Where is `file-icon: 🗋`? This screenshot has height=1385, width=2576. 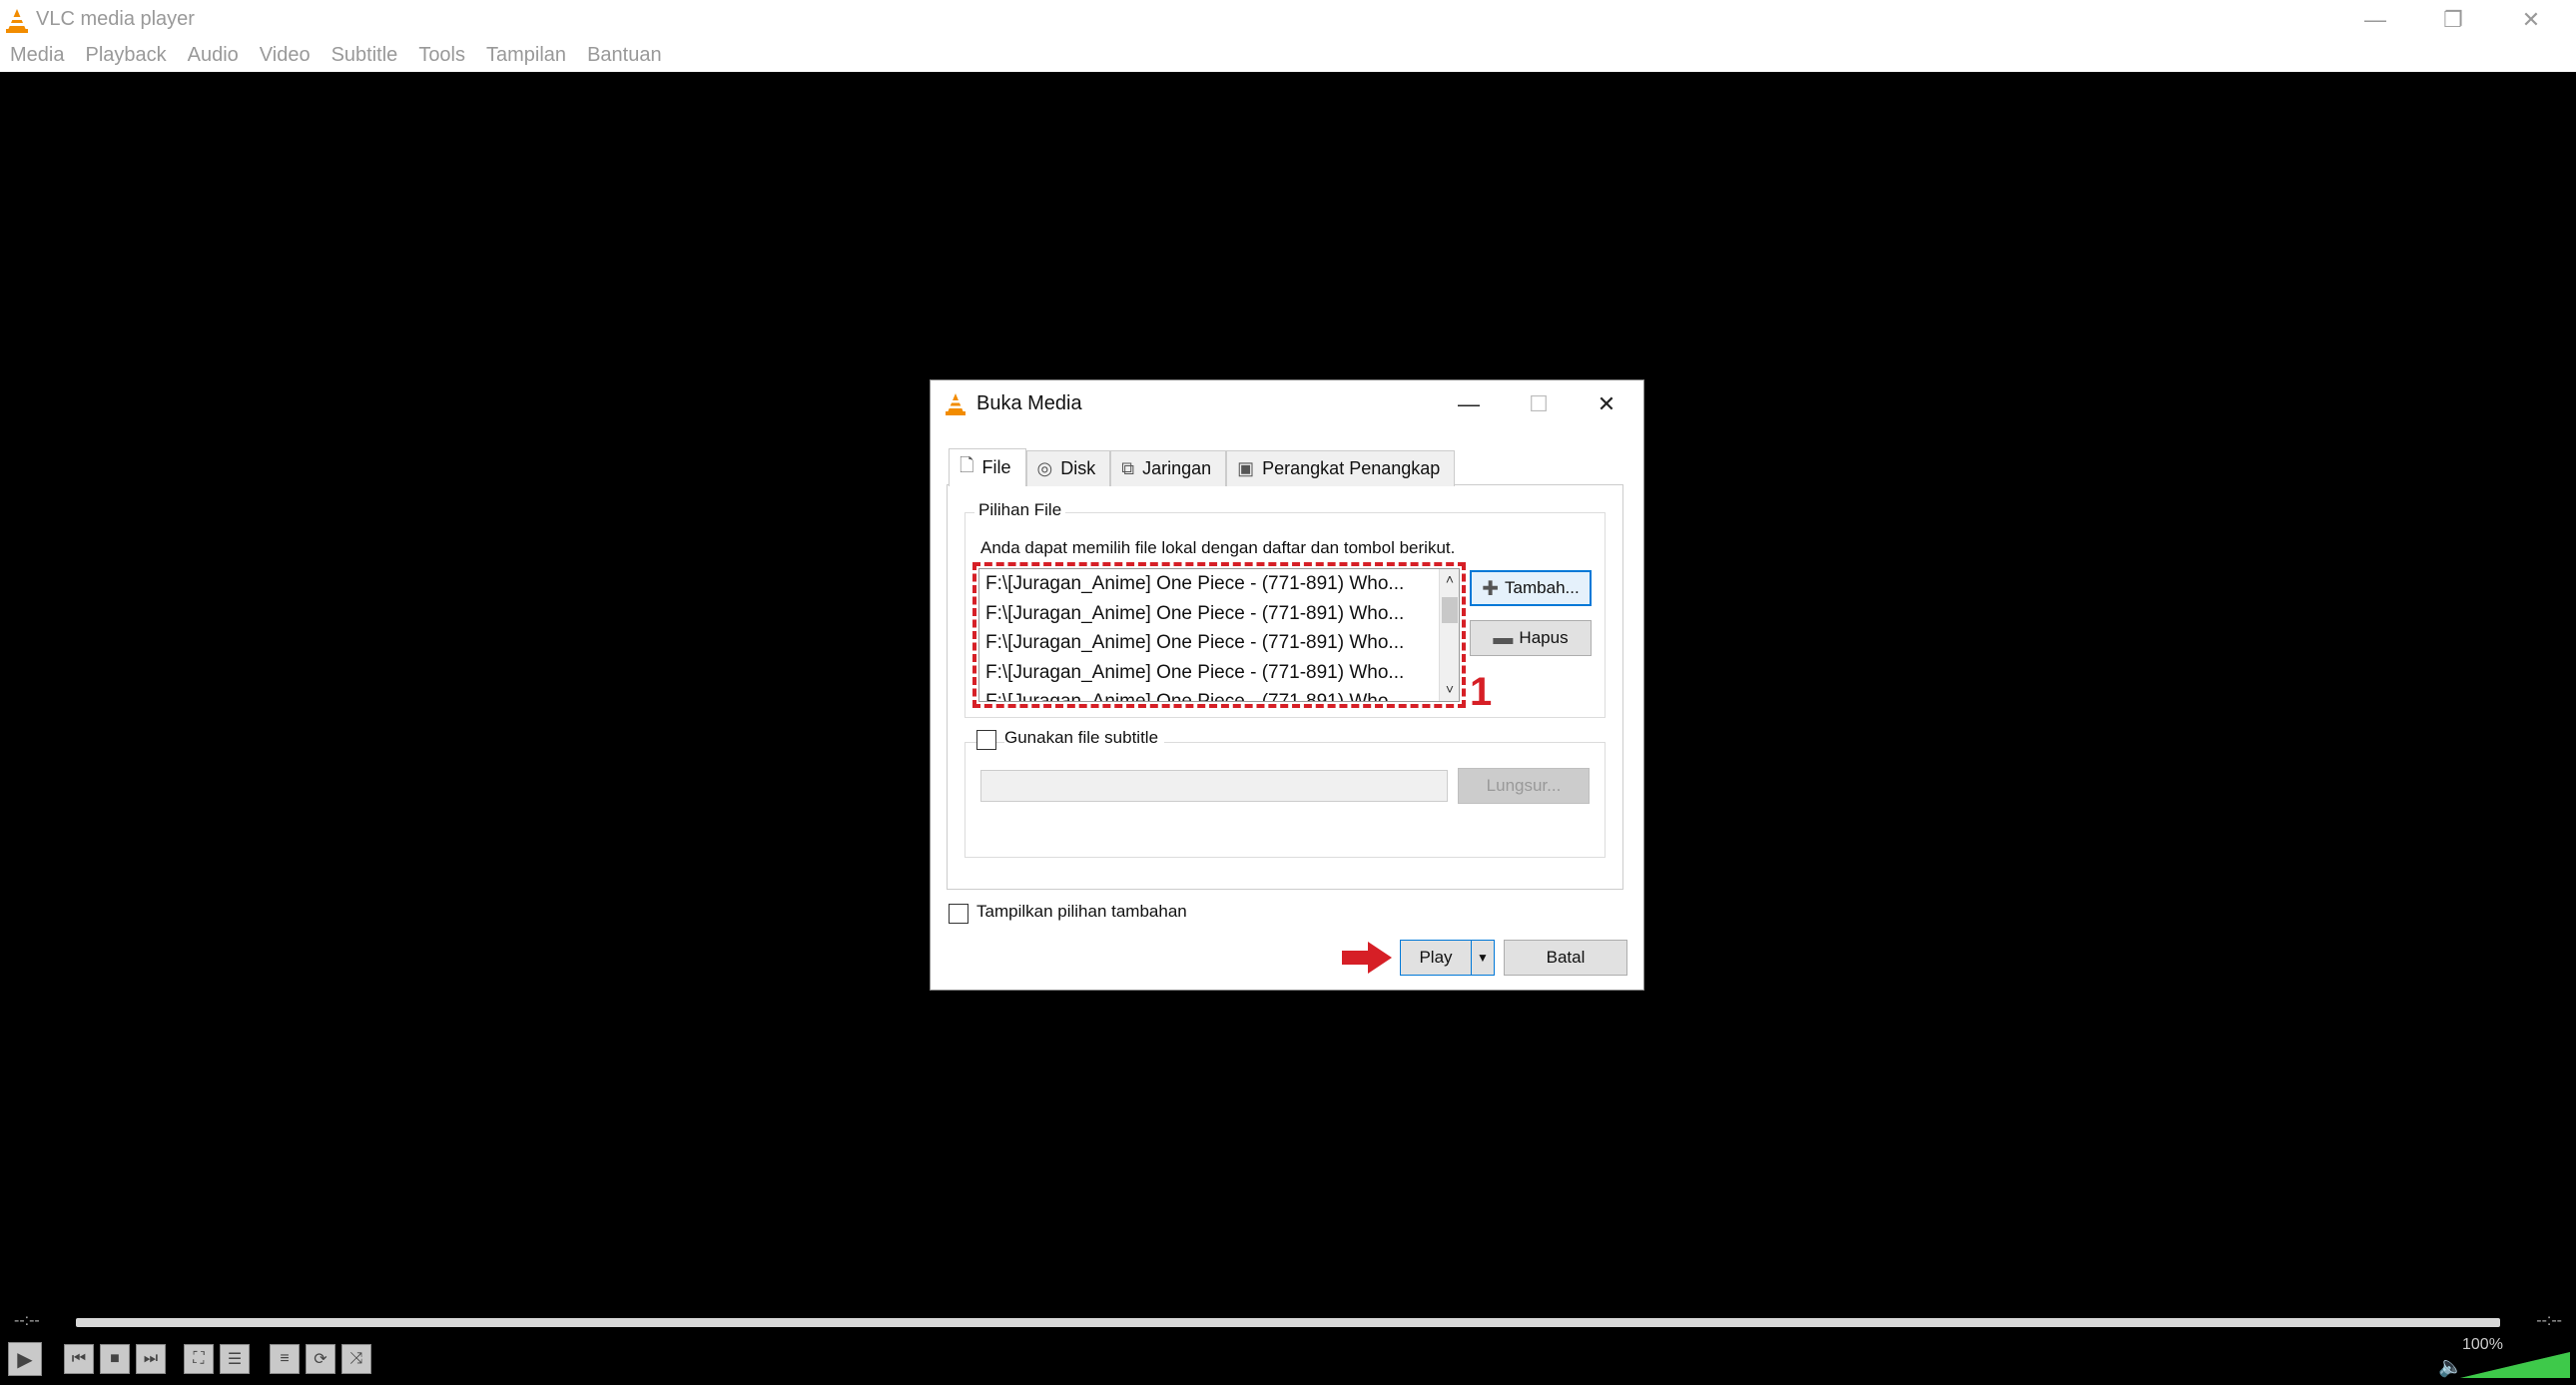 file-icon: 🗋 is located at coordinates (967, 464).